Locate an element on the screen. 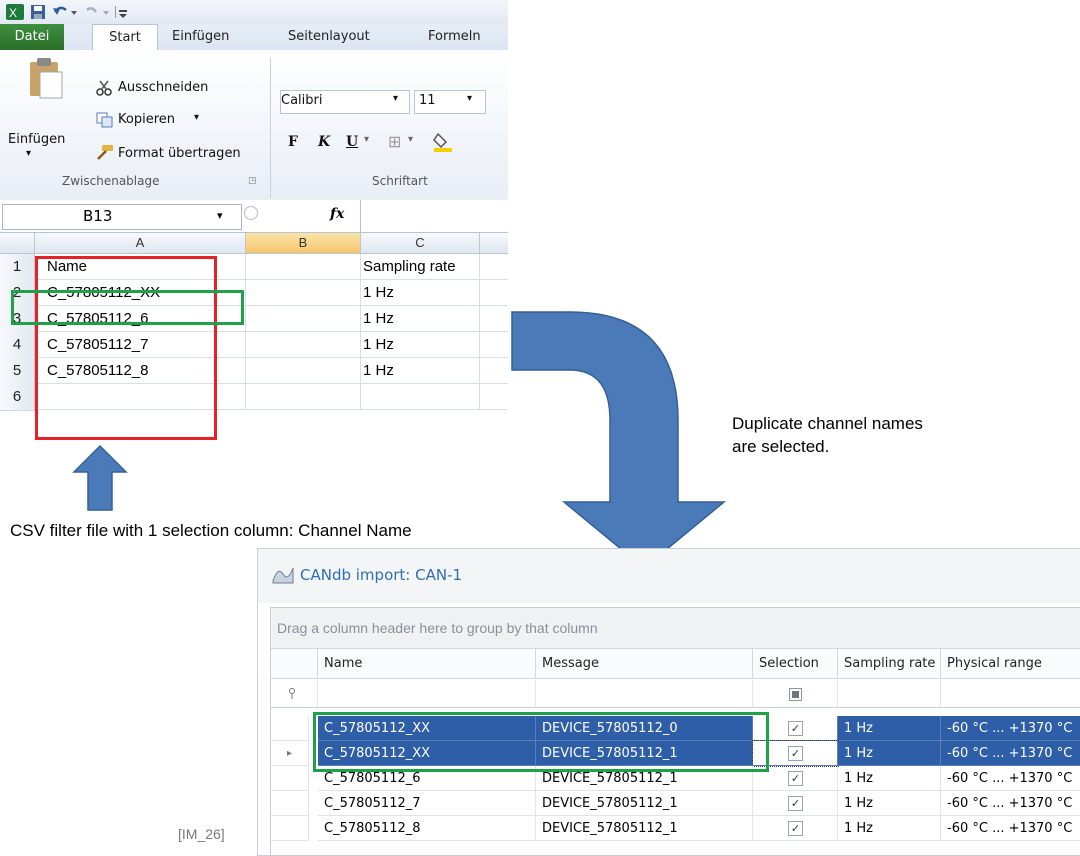 This screenshot has height=856, width=1080. customize-toolbar-icon is located at coordinates (122, 12).